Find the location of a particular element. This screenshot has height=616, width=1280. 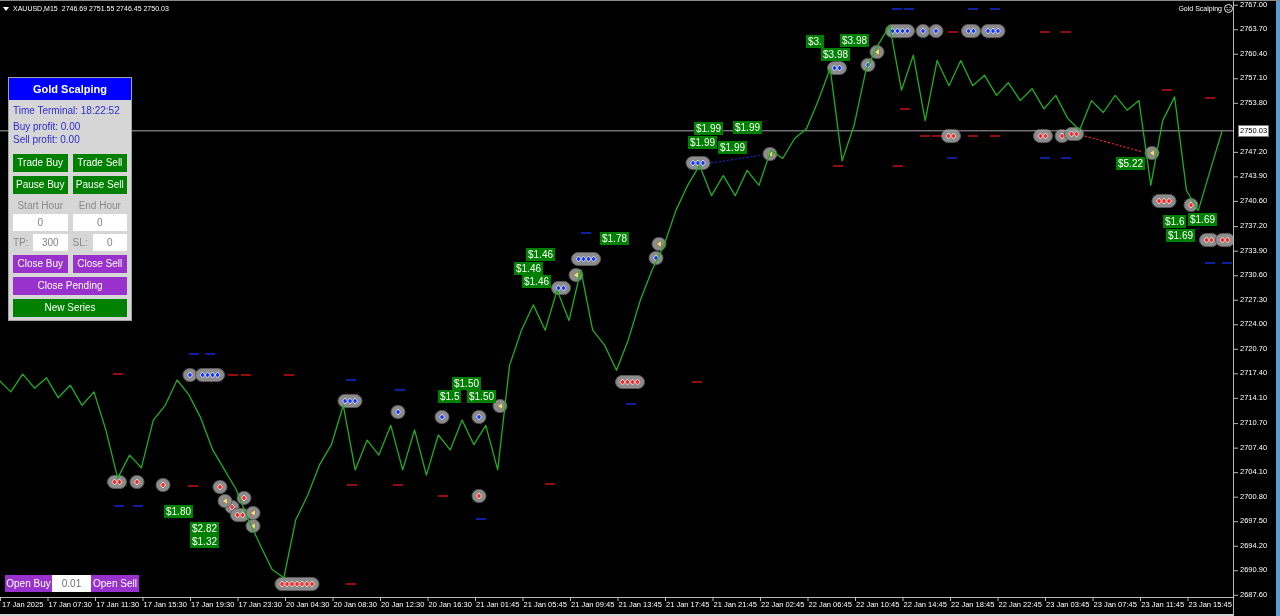

profit-label: $1.6 is located at coordinates (1175, 221).